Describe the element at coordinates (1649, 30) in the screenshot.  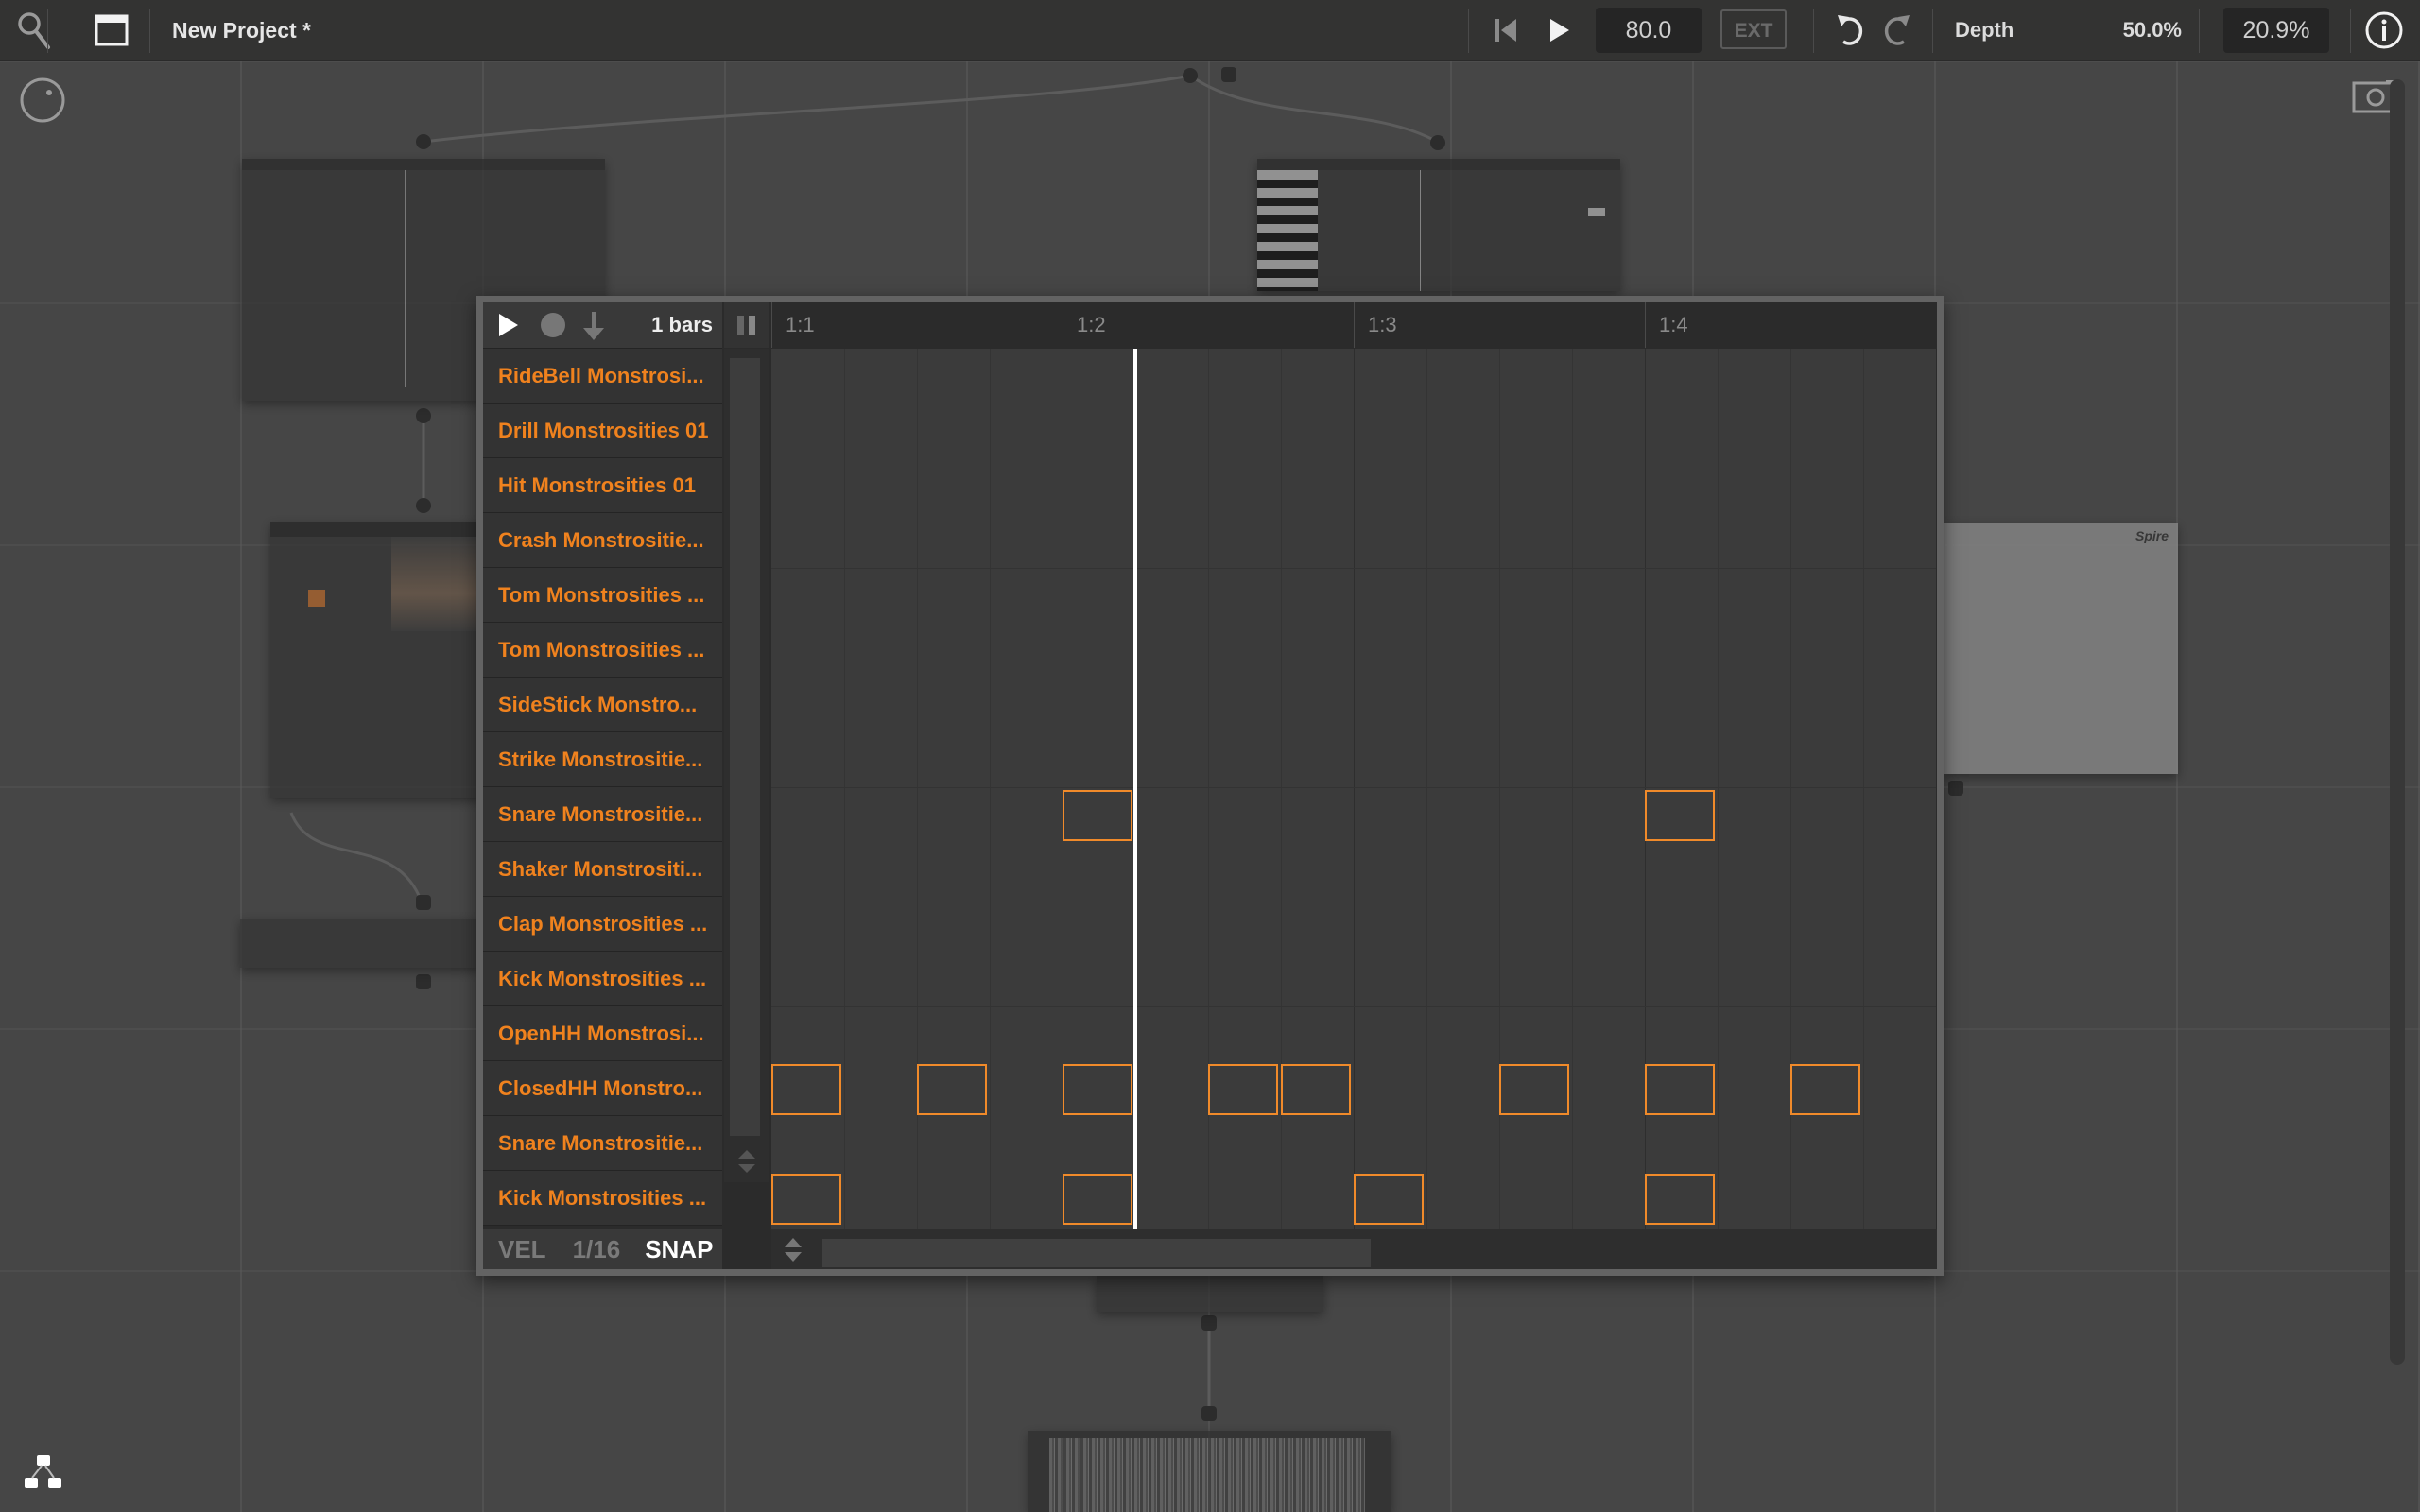
I see `tempo-field: 80.0` at that location.